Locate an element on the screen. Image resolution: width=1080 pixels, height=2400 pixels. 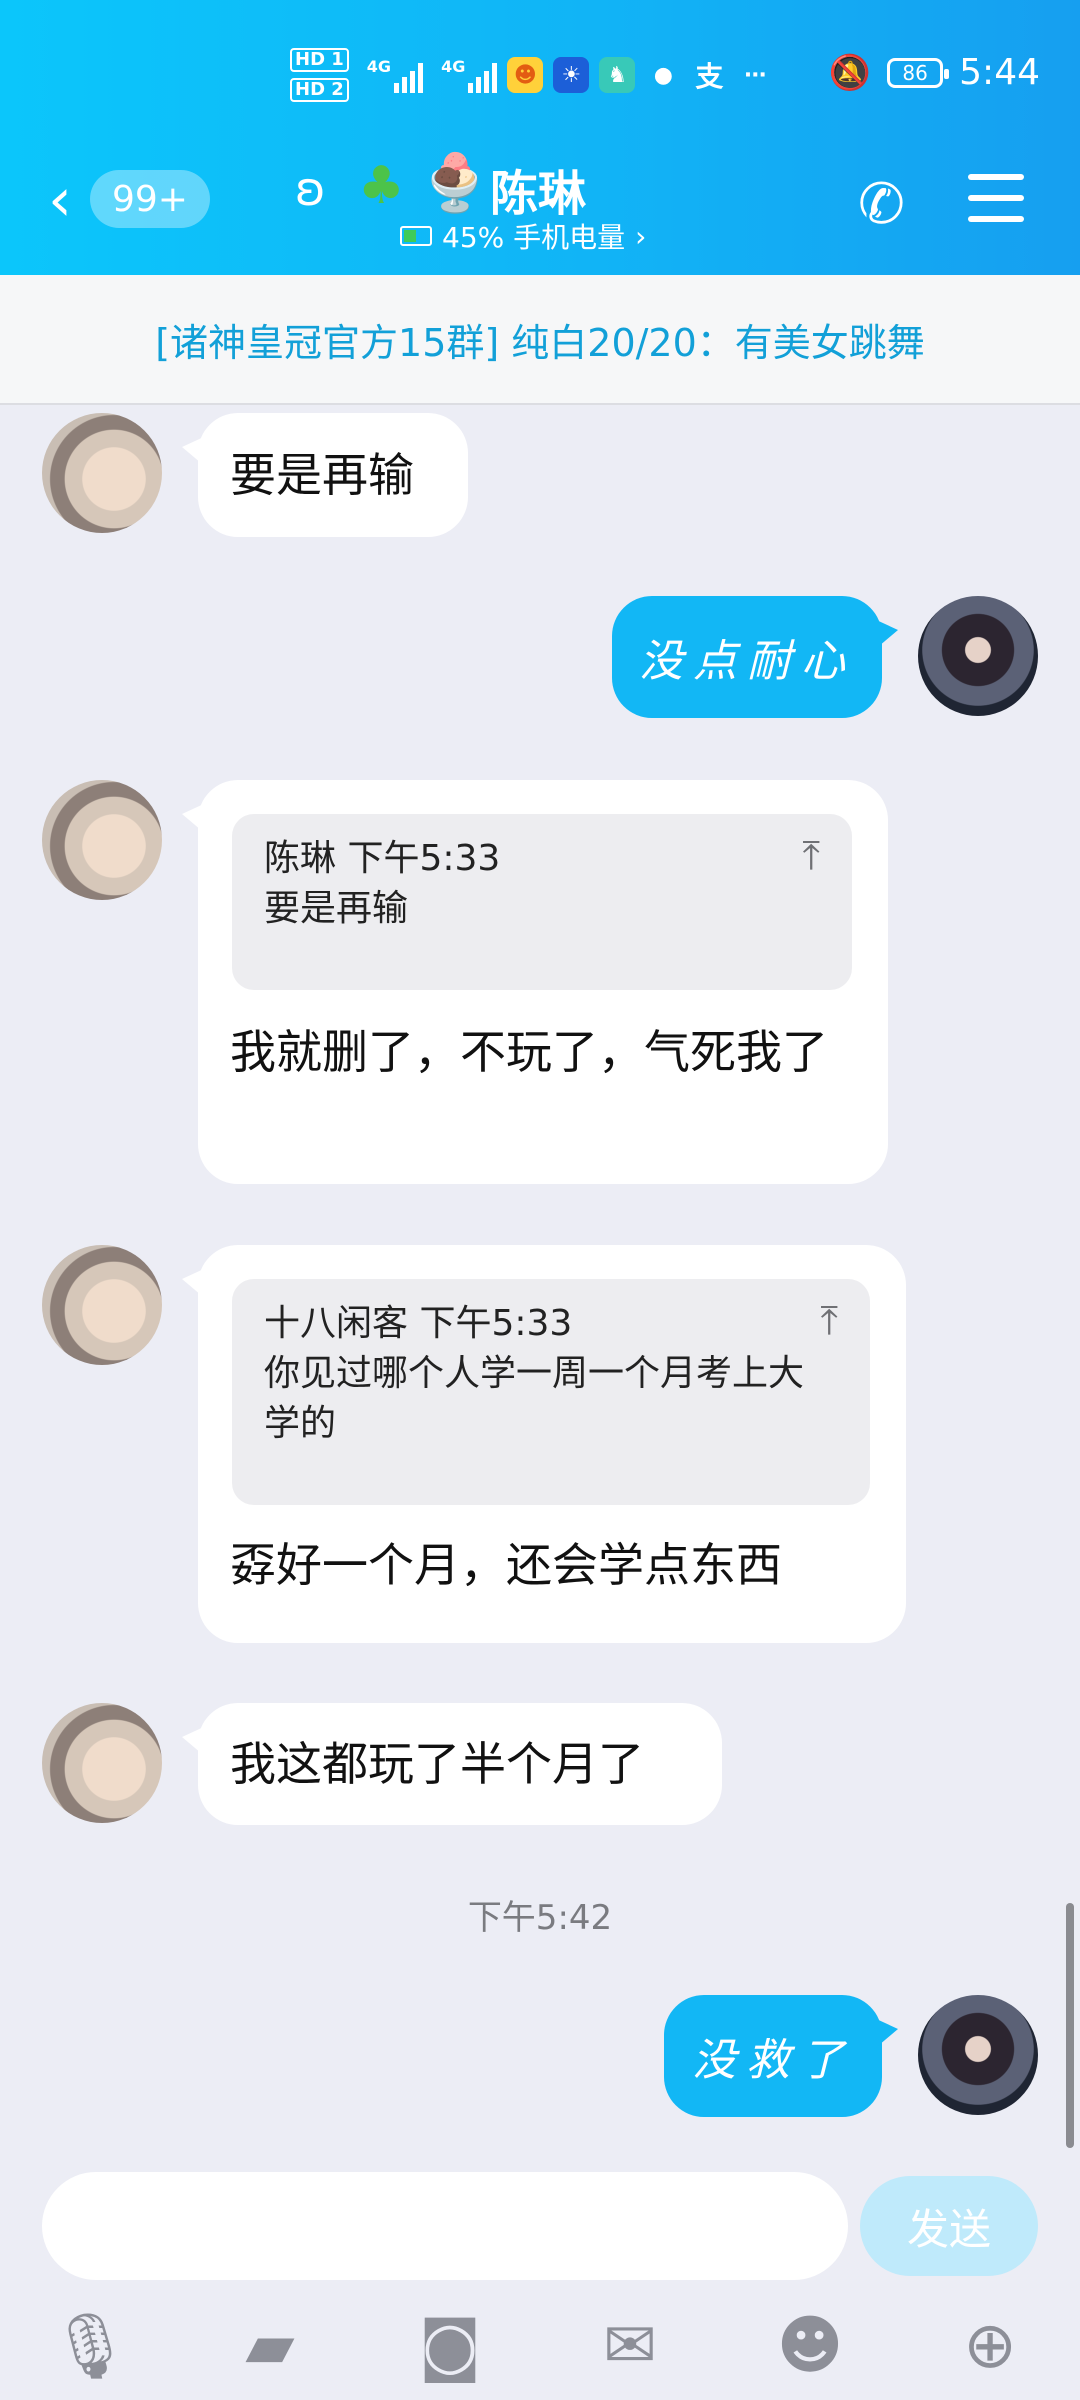
send-button: 发送 is located at coordinates (949, 2226).